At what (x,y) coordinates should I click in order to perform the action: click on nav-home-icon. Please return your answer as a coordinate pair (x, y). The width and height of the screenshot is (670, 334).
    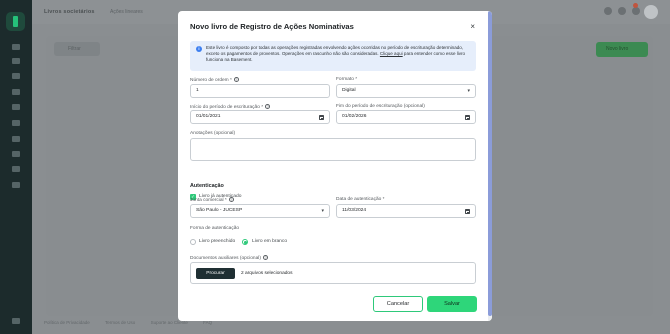
    Looking at the image, I should click on (16, 47).